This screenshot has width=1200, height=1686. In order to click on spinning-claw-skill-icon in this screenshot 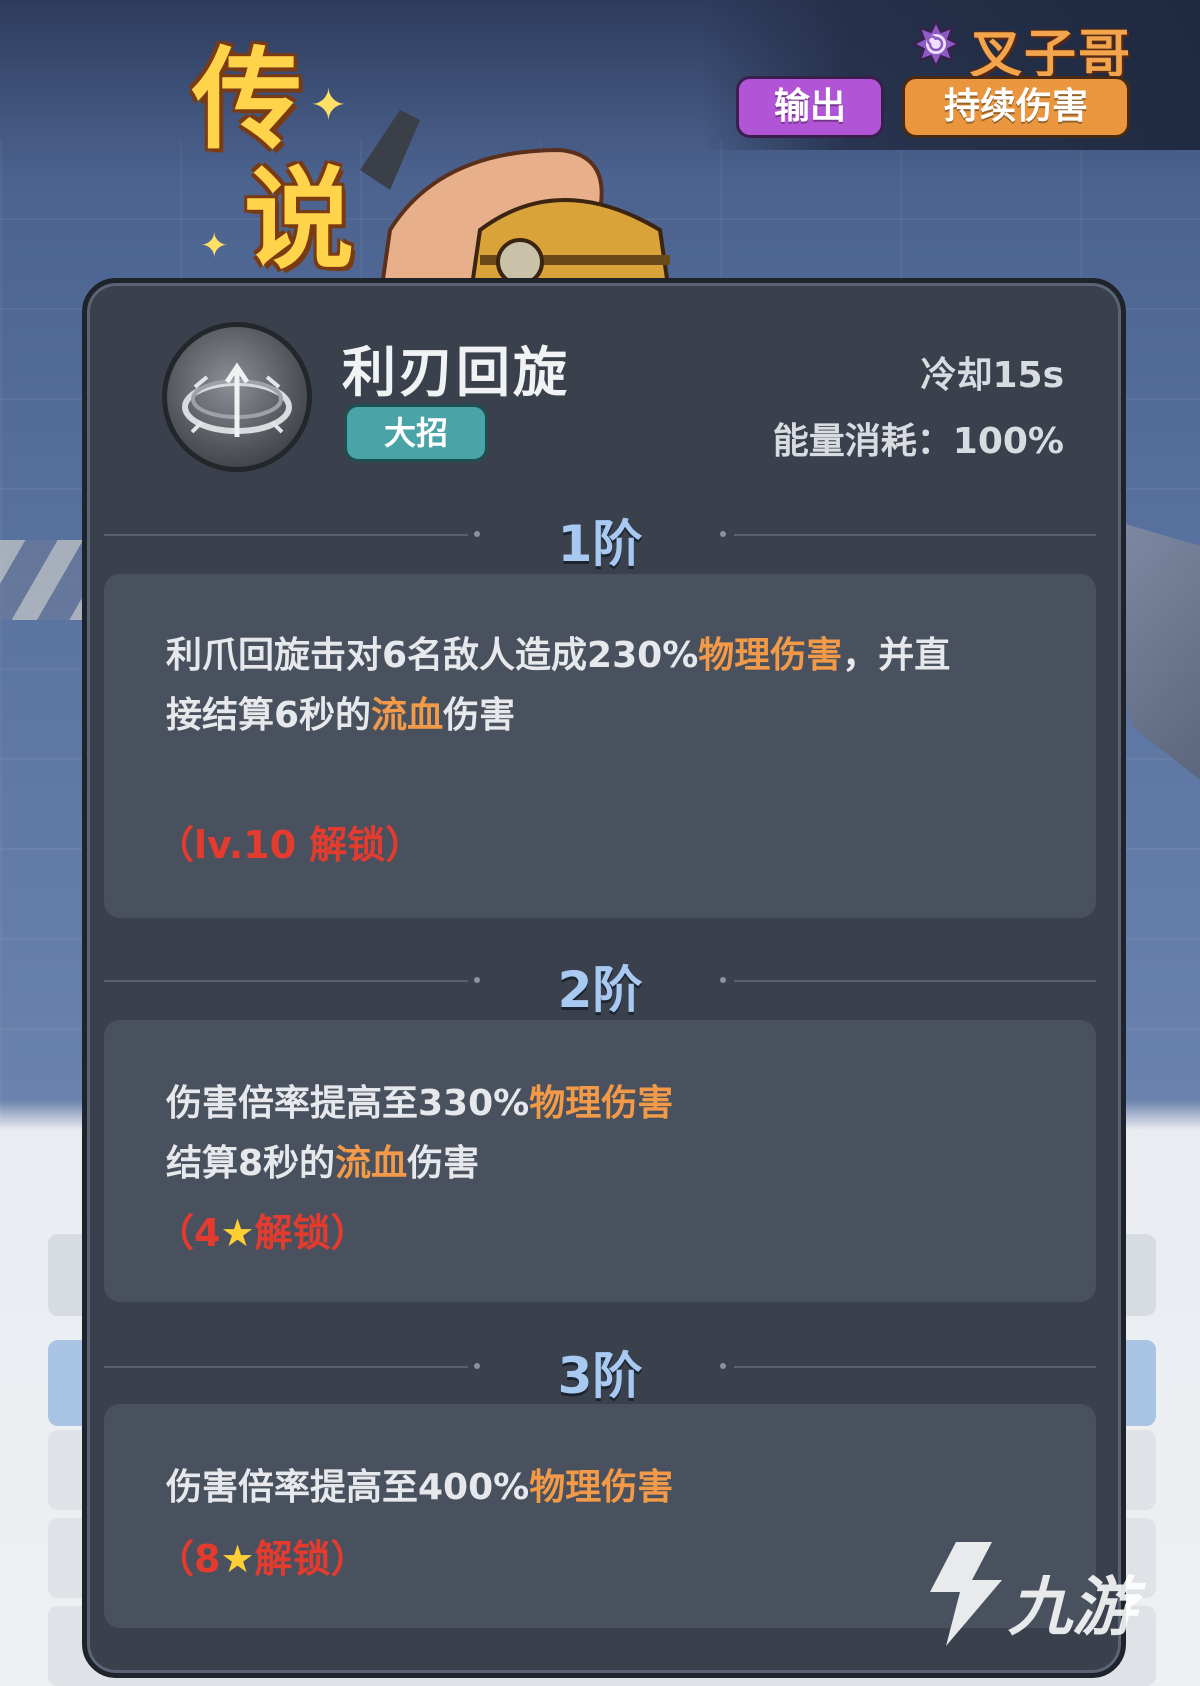, I will do `click(237, 397)`.